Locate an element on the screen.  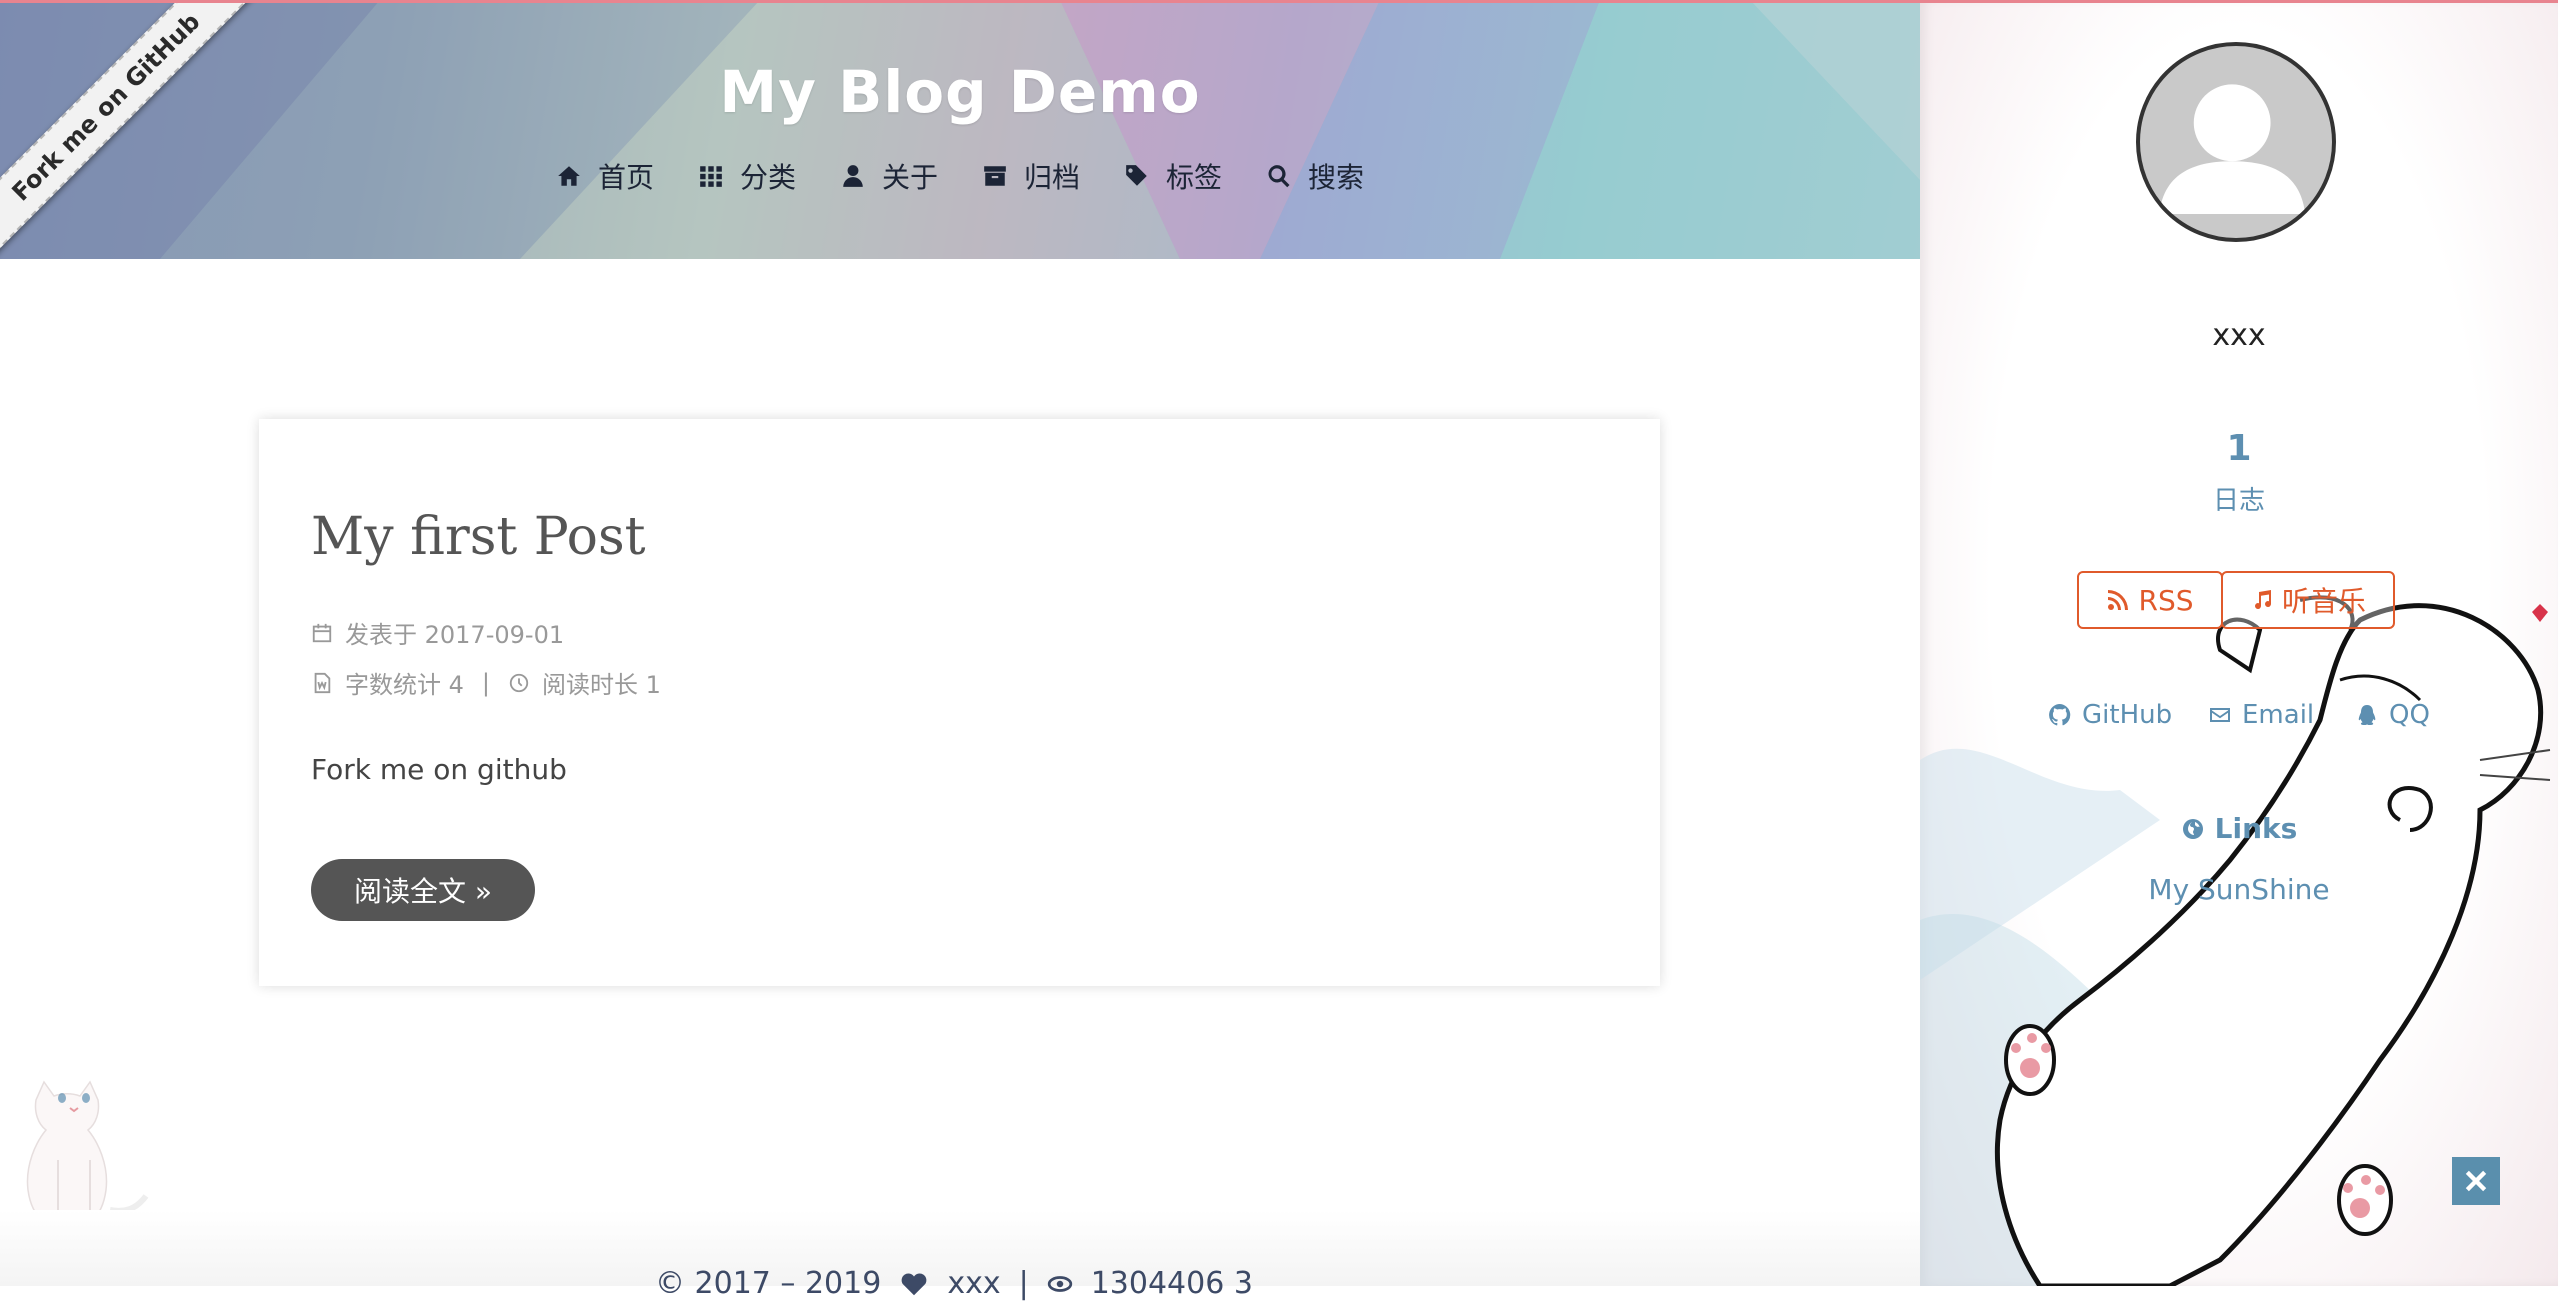
nav-tags: 标签 is located at coordinates (1173, 176).